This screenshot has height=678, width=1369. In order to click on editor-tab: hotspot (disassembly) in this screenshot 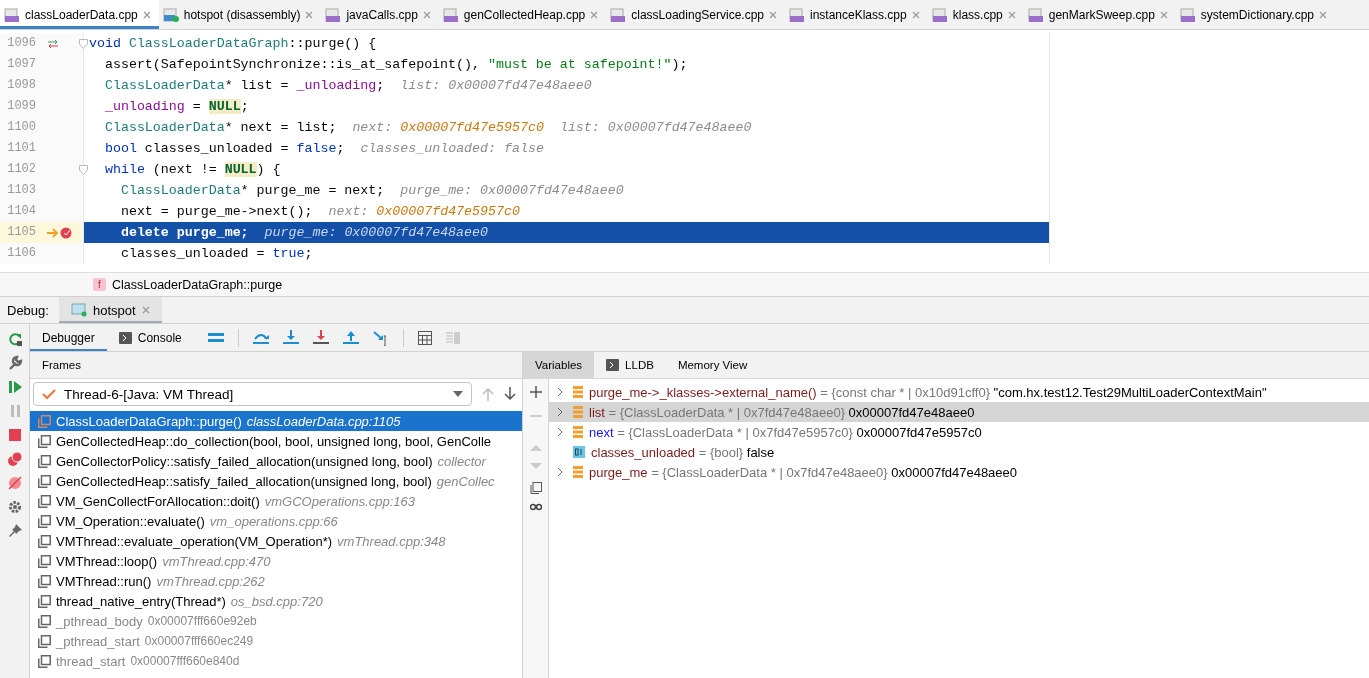, I will do `click(240, 14)`.